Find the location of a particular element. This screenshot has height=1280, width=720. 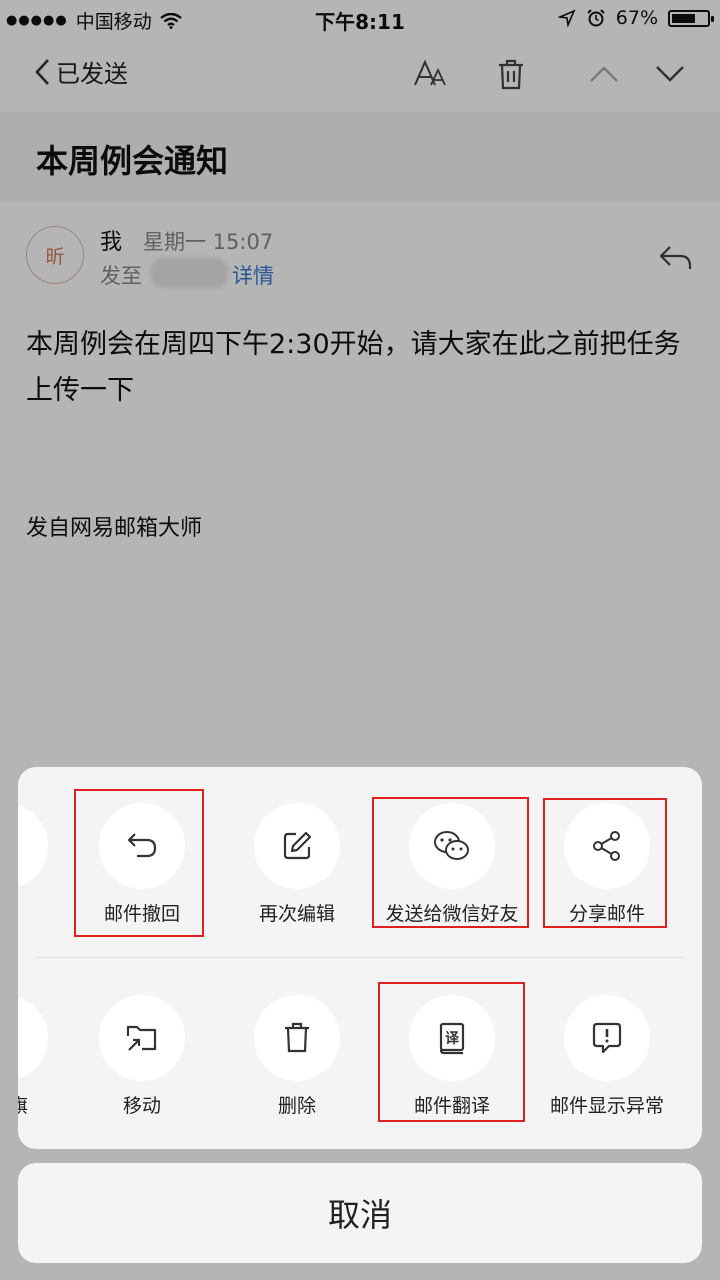

delete-label: 删除 is located at coordinates (296, 1106).